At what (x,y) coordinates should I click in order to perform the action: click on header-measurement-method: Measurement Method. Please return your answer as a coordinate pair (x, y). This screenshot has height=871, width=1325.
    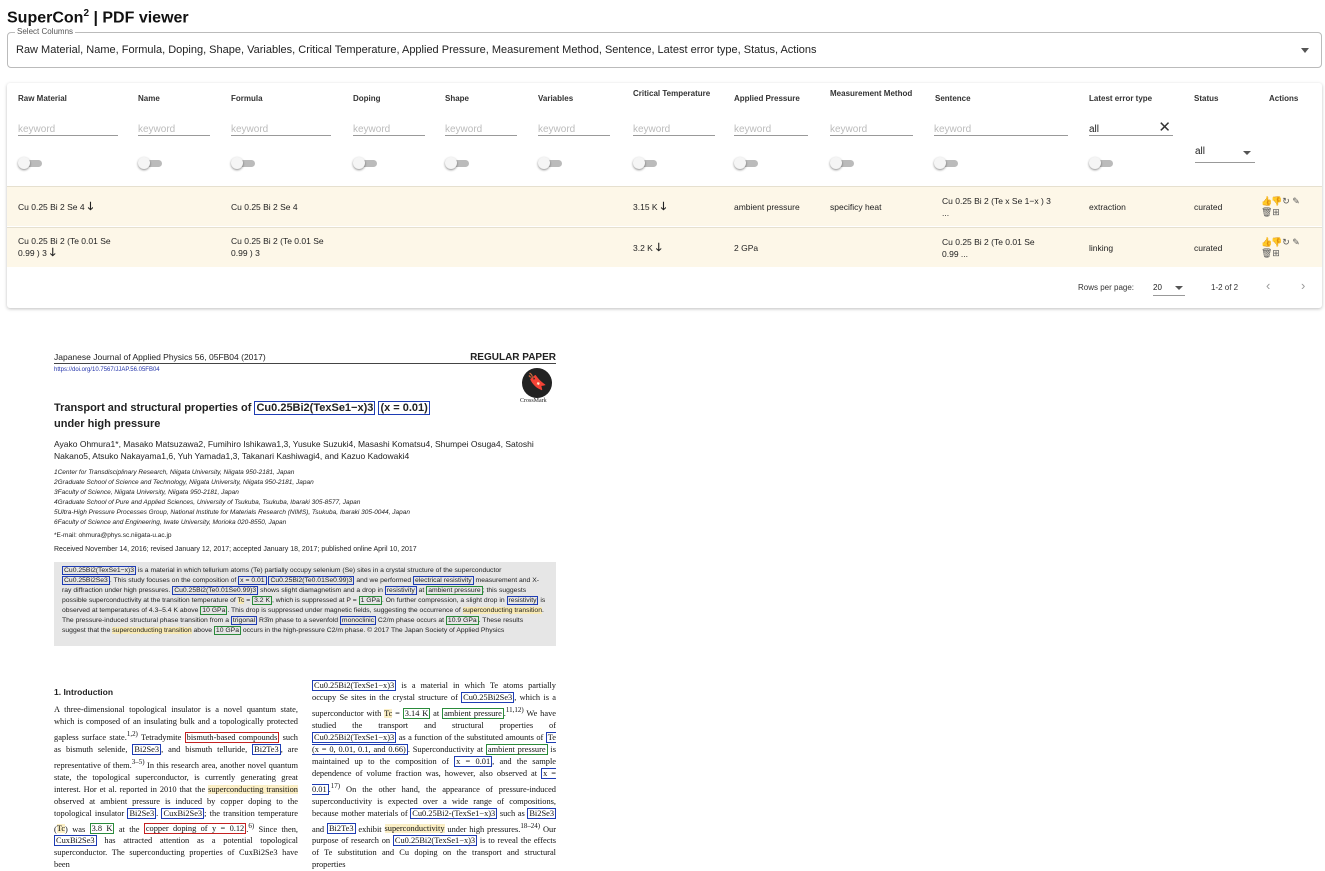
    Looking at the image, I should click on (871, 93).